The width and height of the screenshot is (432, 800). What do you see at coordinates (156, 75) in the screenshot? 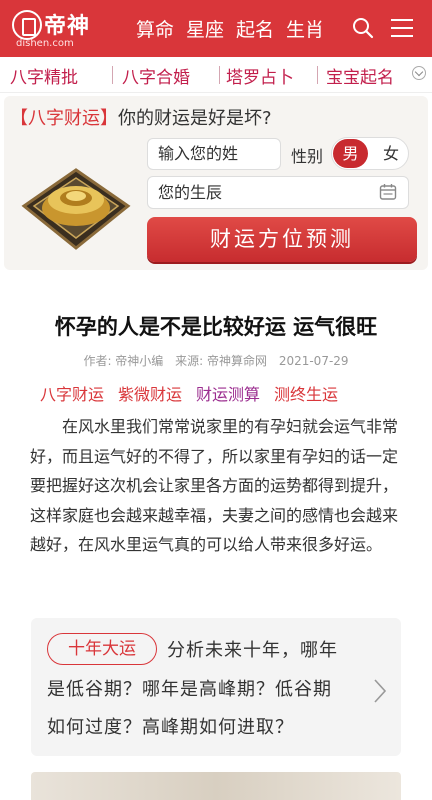
I see `category-bazi-marriage: 八字合婚` at bounding box center [156, 75].